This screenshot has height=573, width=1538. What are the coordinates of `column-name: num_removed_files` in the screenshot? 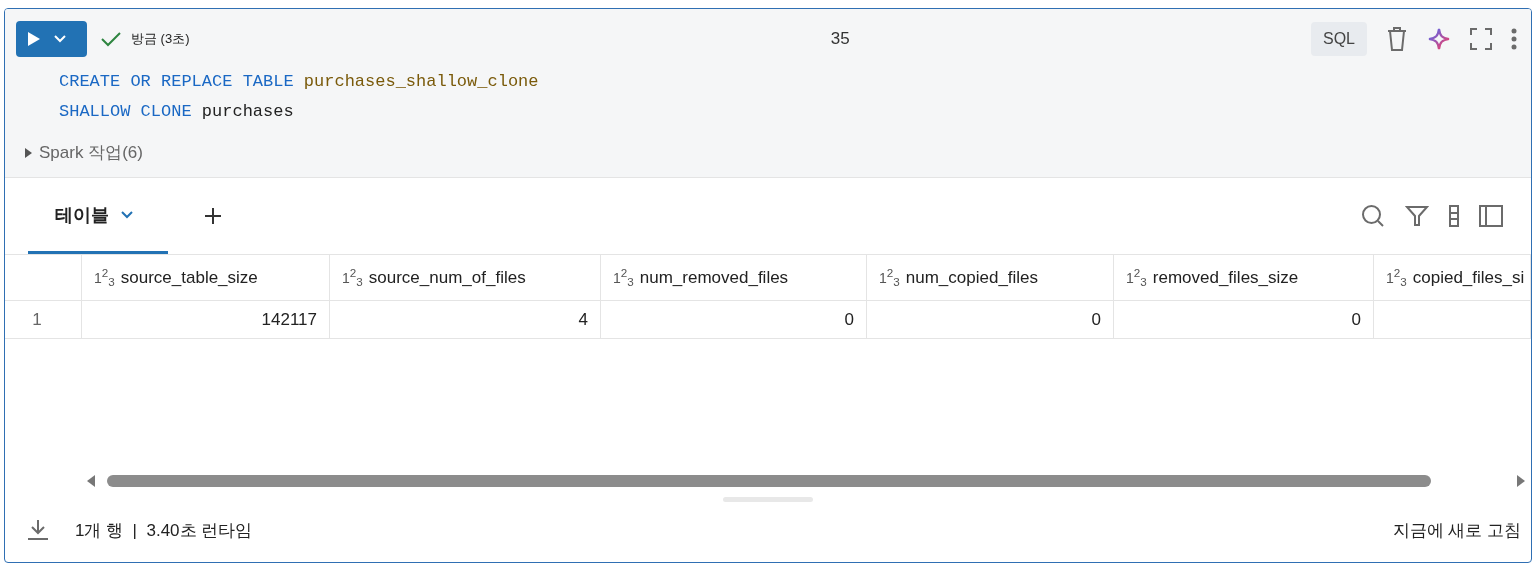 It's located at (714, 277).